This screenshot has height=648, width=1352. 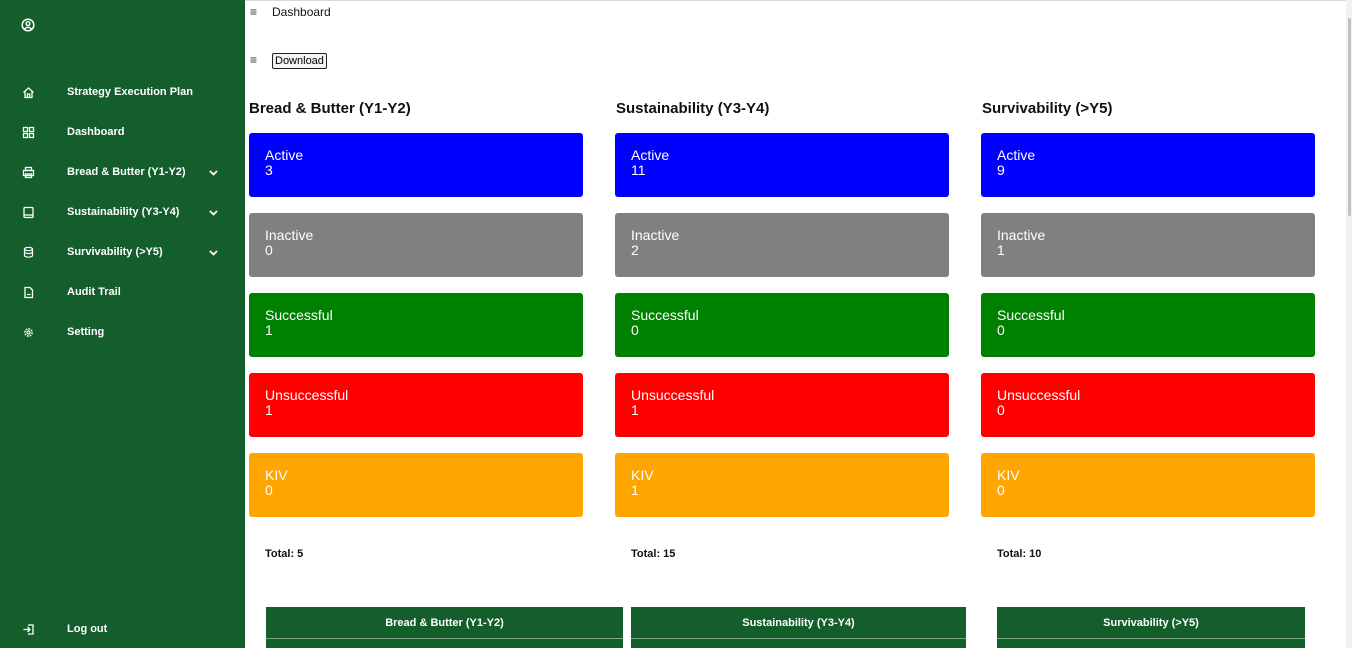 I want to click on page-title: Dashboard, so click(x=301, y=12).